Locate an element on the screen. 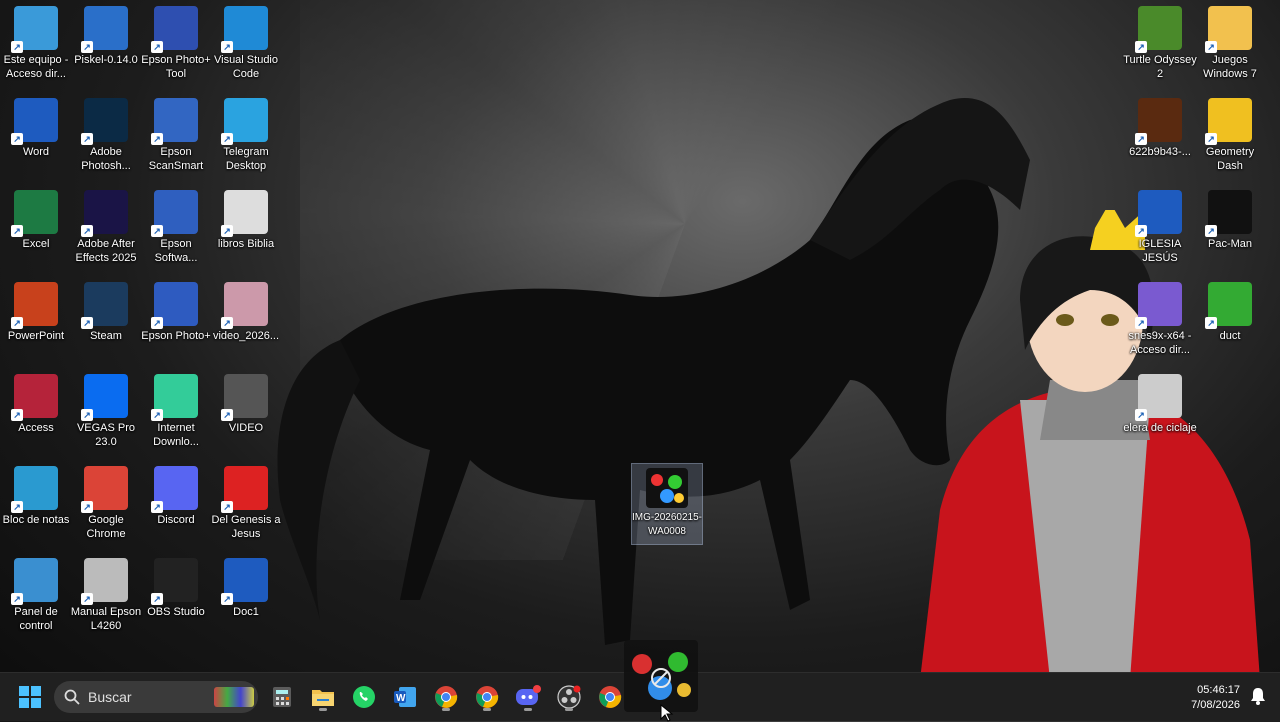 This screenshot has width=1280, height=722. desktop-icon-label: VEGAS Pro 23.0 is located at coordinates (106, 435).